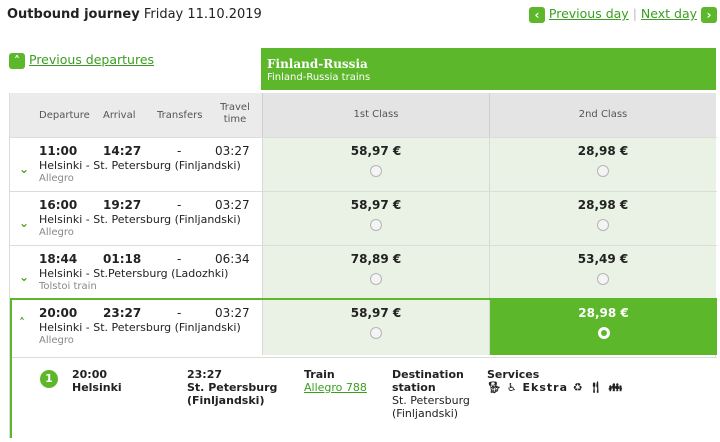  I want to click on departure-time: 11:00, so click(58, 151).